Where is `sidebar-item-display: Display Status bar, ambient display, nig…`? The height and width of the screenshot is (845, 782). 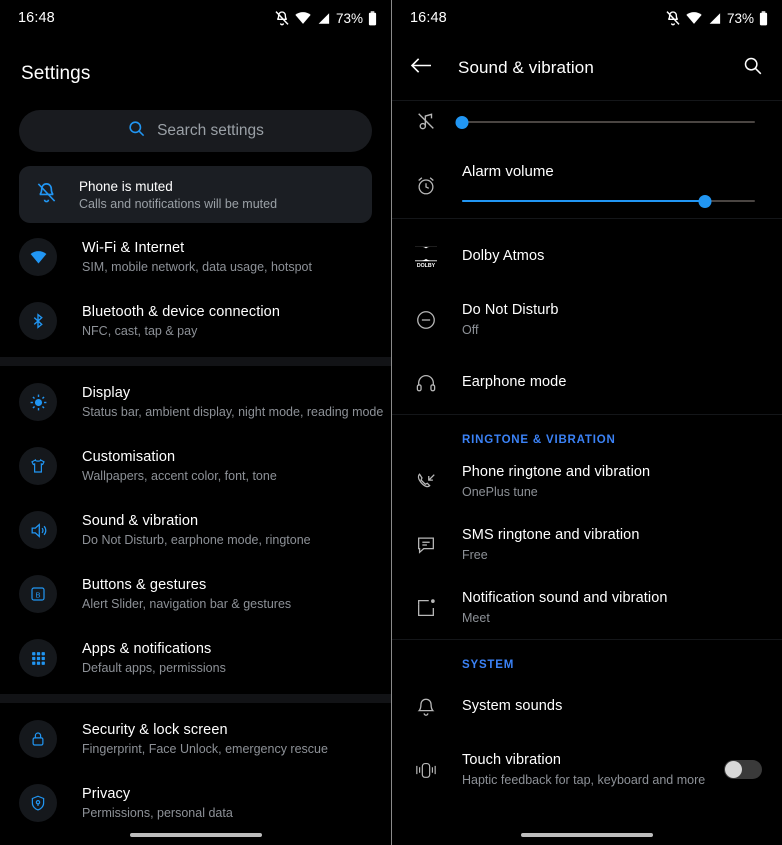 sidebar-item-display: Display Status bar, ambient display, nig… is located at coordinates (195, 402).